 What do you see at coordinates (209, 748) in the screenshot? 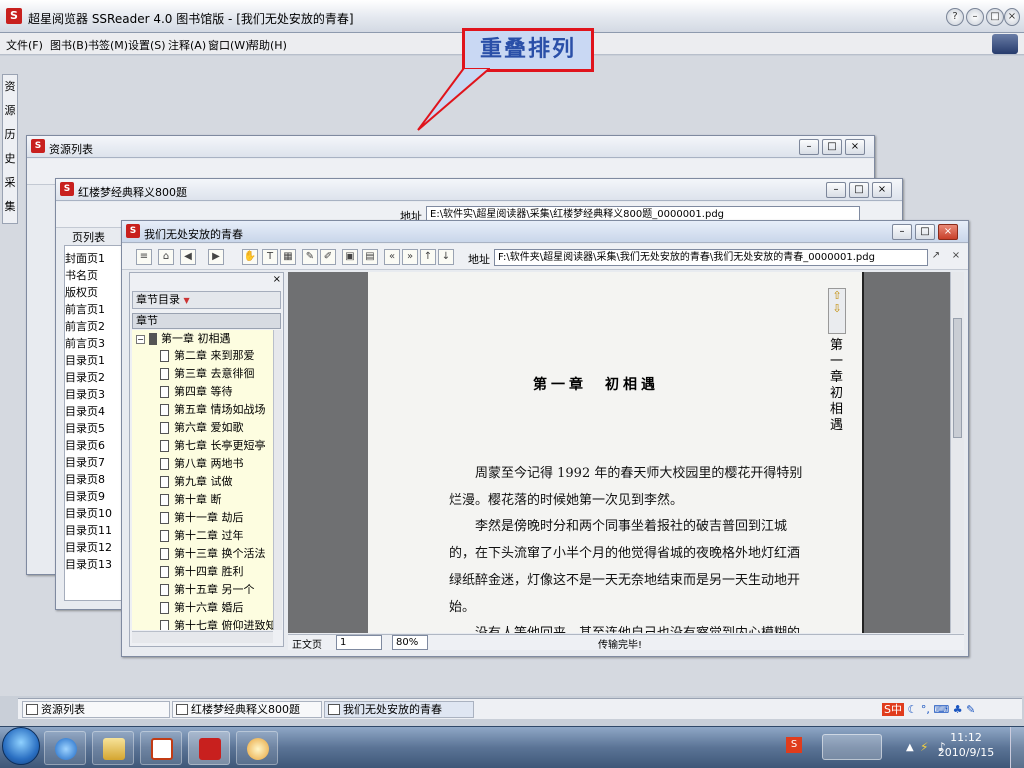
I see `taskbar-ssreader` at bounding box center [209, 748].